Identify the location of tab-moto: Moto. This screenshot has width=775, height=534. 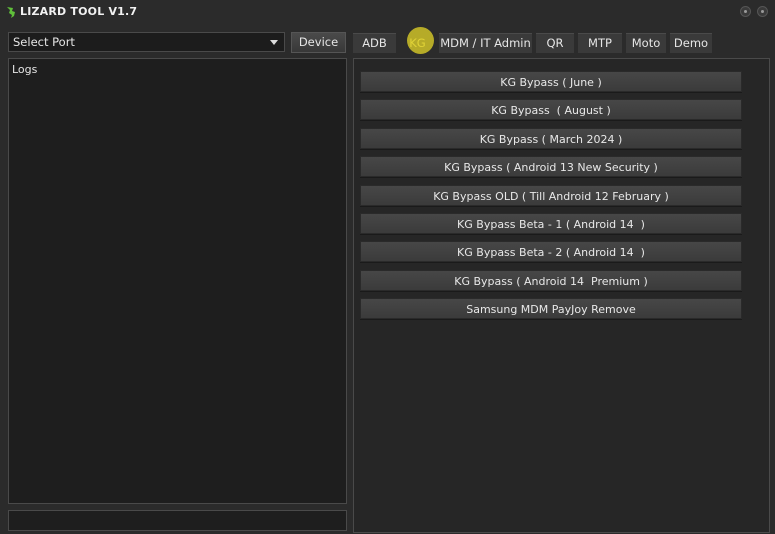
(646, 43).